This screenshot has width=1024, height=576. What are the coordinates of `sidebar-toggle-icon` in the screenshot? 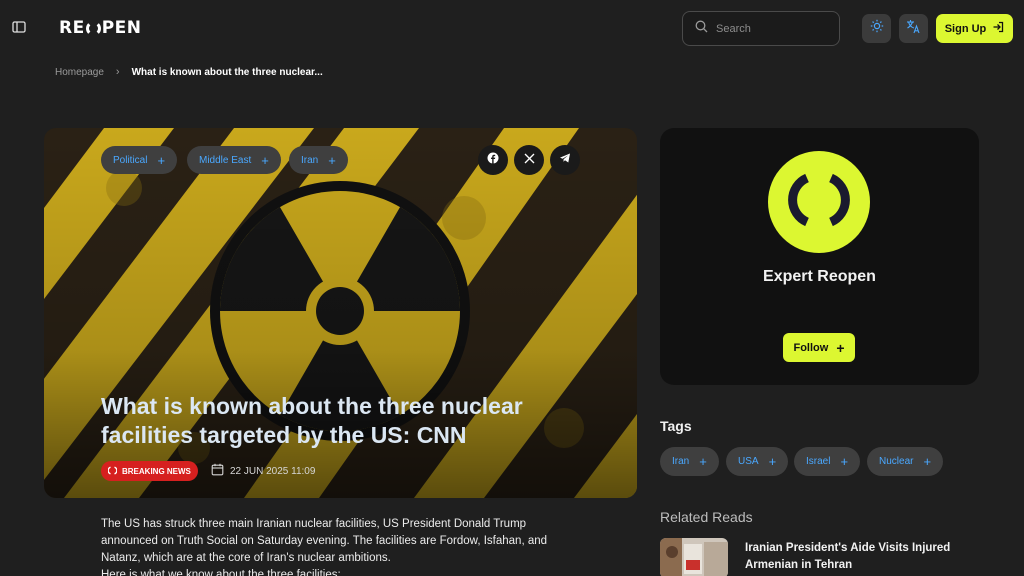 It's located at (20, 28).